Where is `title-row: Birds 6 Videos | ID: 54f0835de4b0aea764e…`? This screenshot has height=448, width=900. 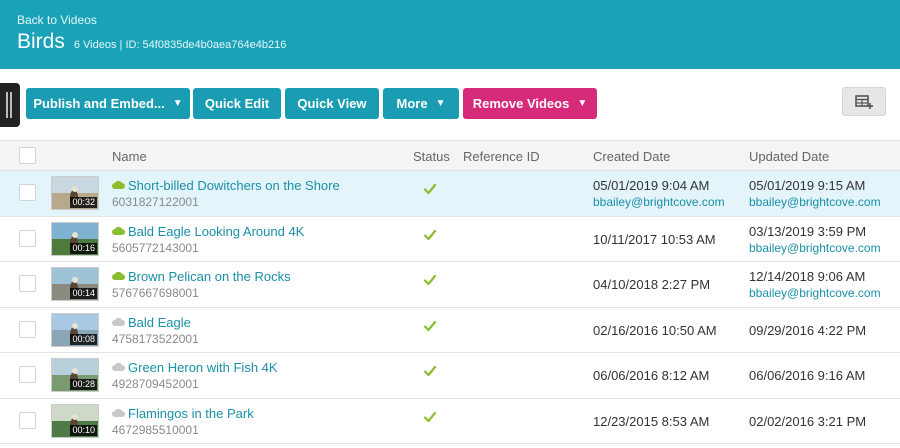
title-row: Birds 6 Videos | ID: 54f0835de4b0aea764e… is located at coordinates (151, 42).